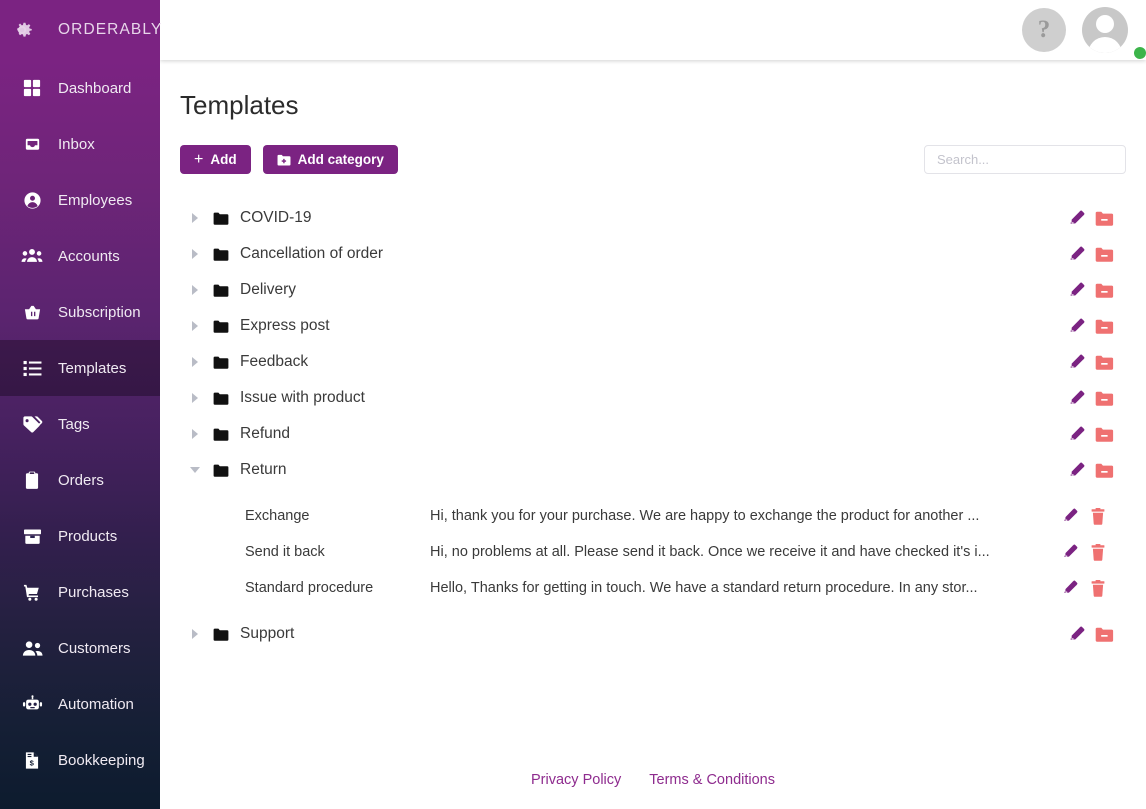 Image resolution: width=1146 pixels, height=809 pixels. Describe the element at coordinates (285, 552) in the screenshot. I see `template-name: Send it back` at that location.